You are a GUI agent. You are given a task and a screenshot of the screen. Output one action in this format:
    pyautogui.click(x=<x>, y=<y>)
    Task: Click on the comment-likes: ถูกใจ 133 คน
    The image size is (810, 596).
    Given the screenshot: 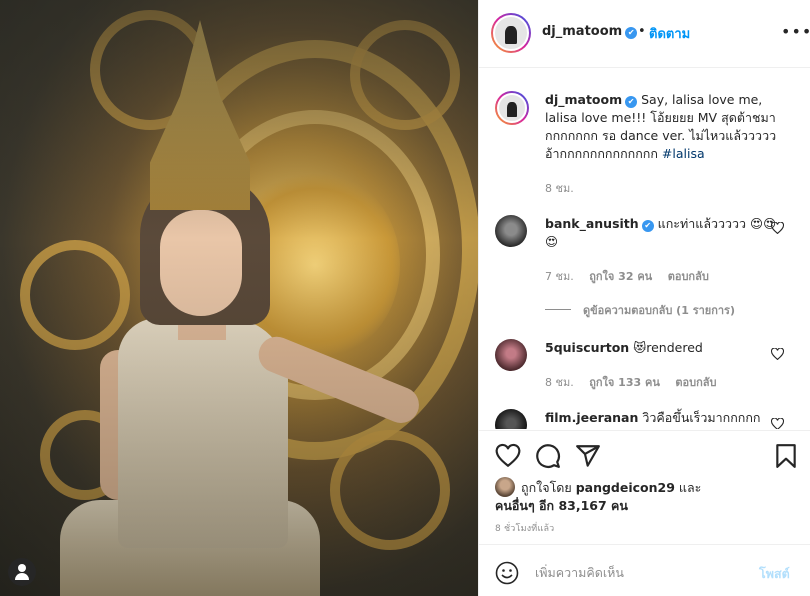 What is the action you would take?
    pyautogui.click(x=624, y=382)
    